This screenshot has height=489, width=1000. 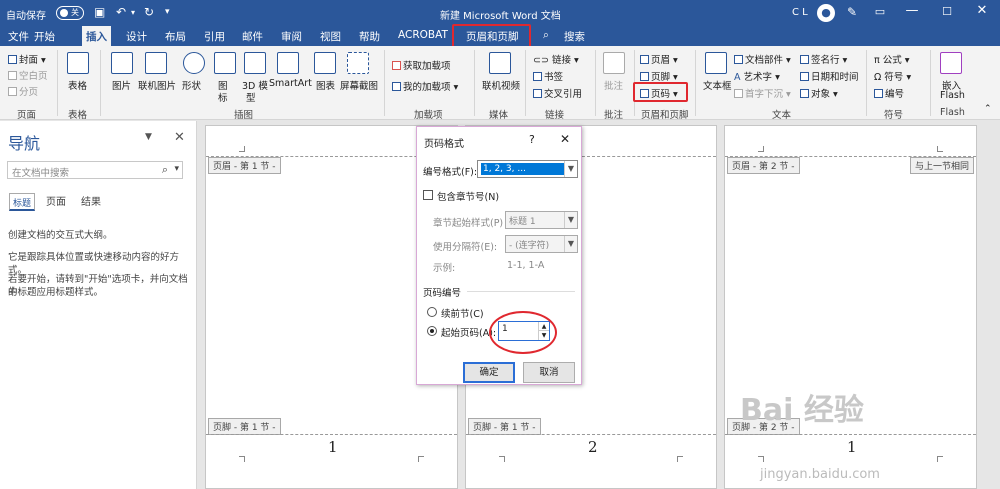 What do you see at coordinates (27, 115) in the screenshot?
I see `group-pages: 页面` at bounding box center [27, 115].